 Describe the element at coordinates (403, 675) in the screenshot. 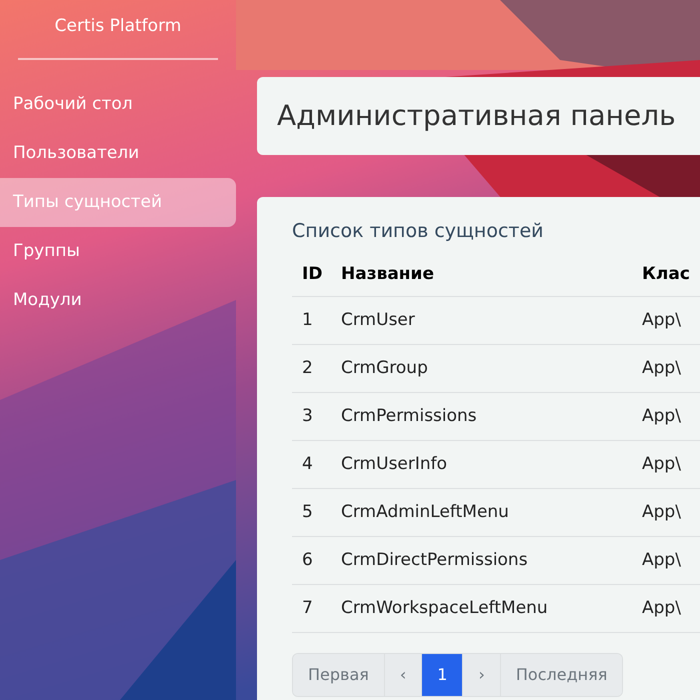

I see `pagination-button: ‹` at that location.